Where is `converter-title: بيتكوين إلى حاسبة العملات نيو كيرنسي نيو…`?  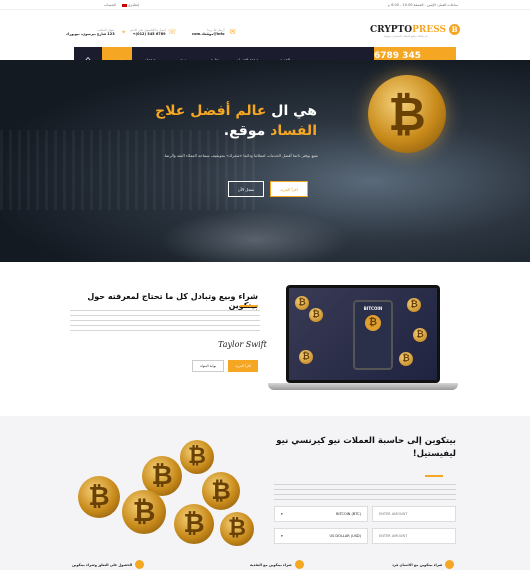 converter-title: بيتكوين إلى حاسبة العملات نيو كيرنسي نيو… is located at coordinates (366, 447).